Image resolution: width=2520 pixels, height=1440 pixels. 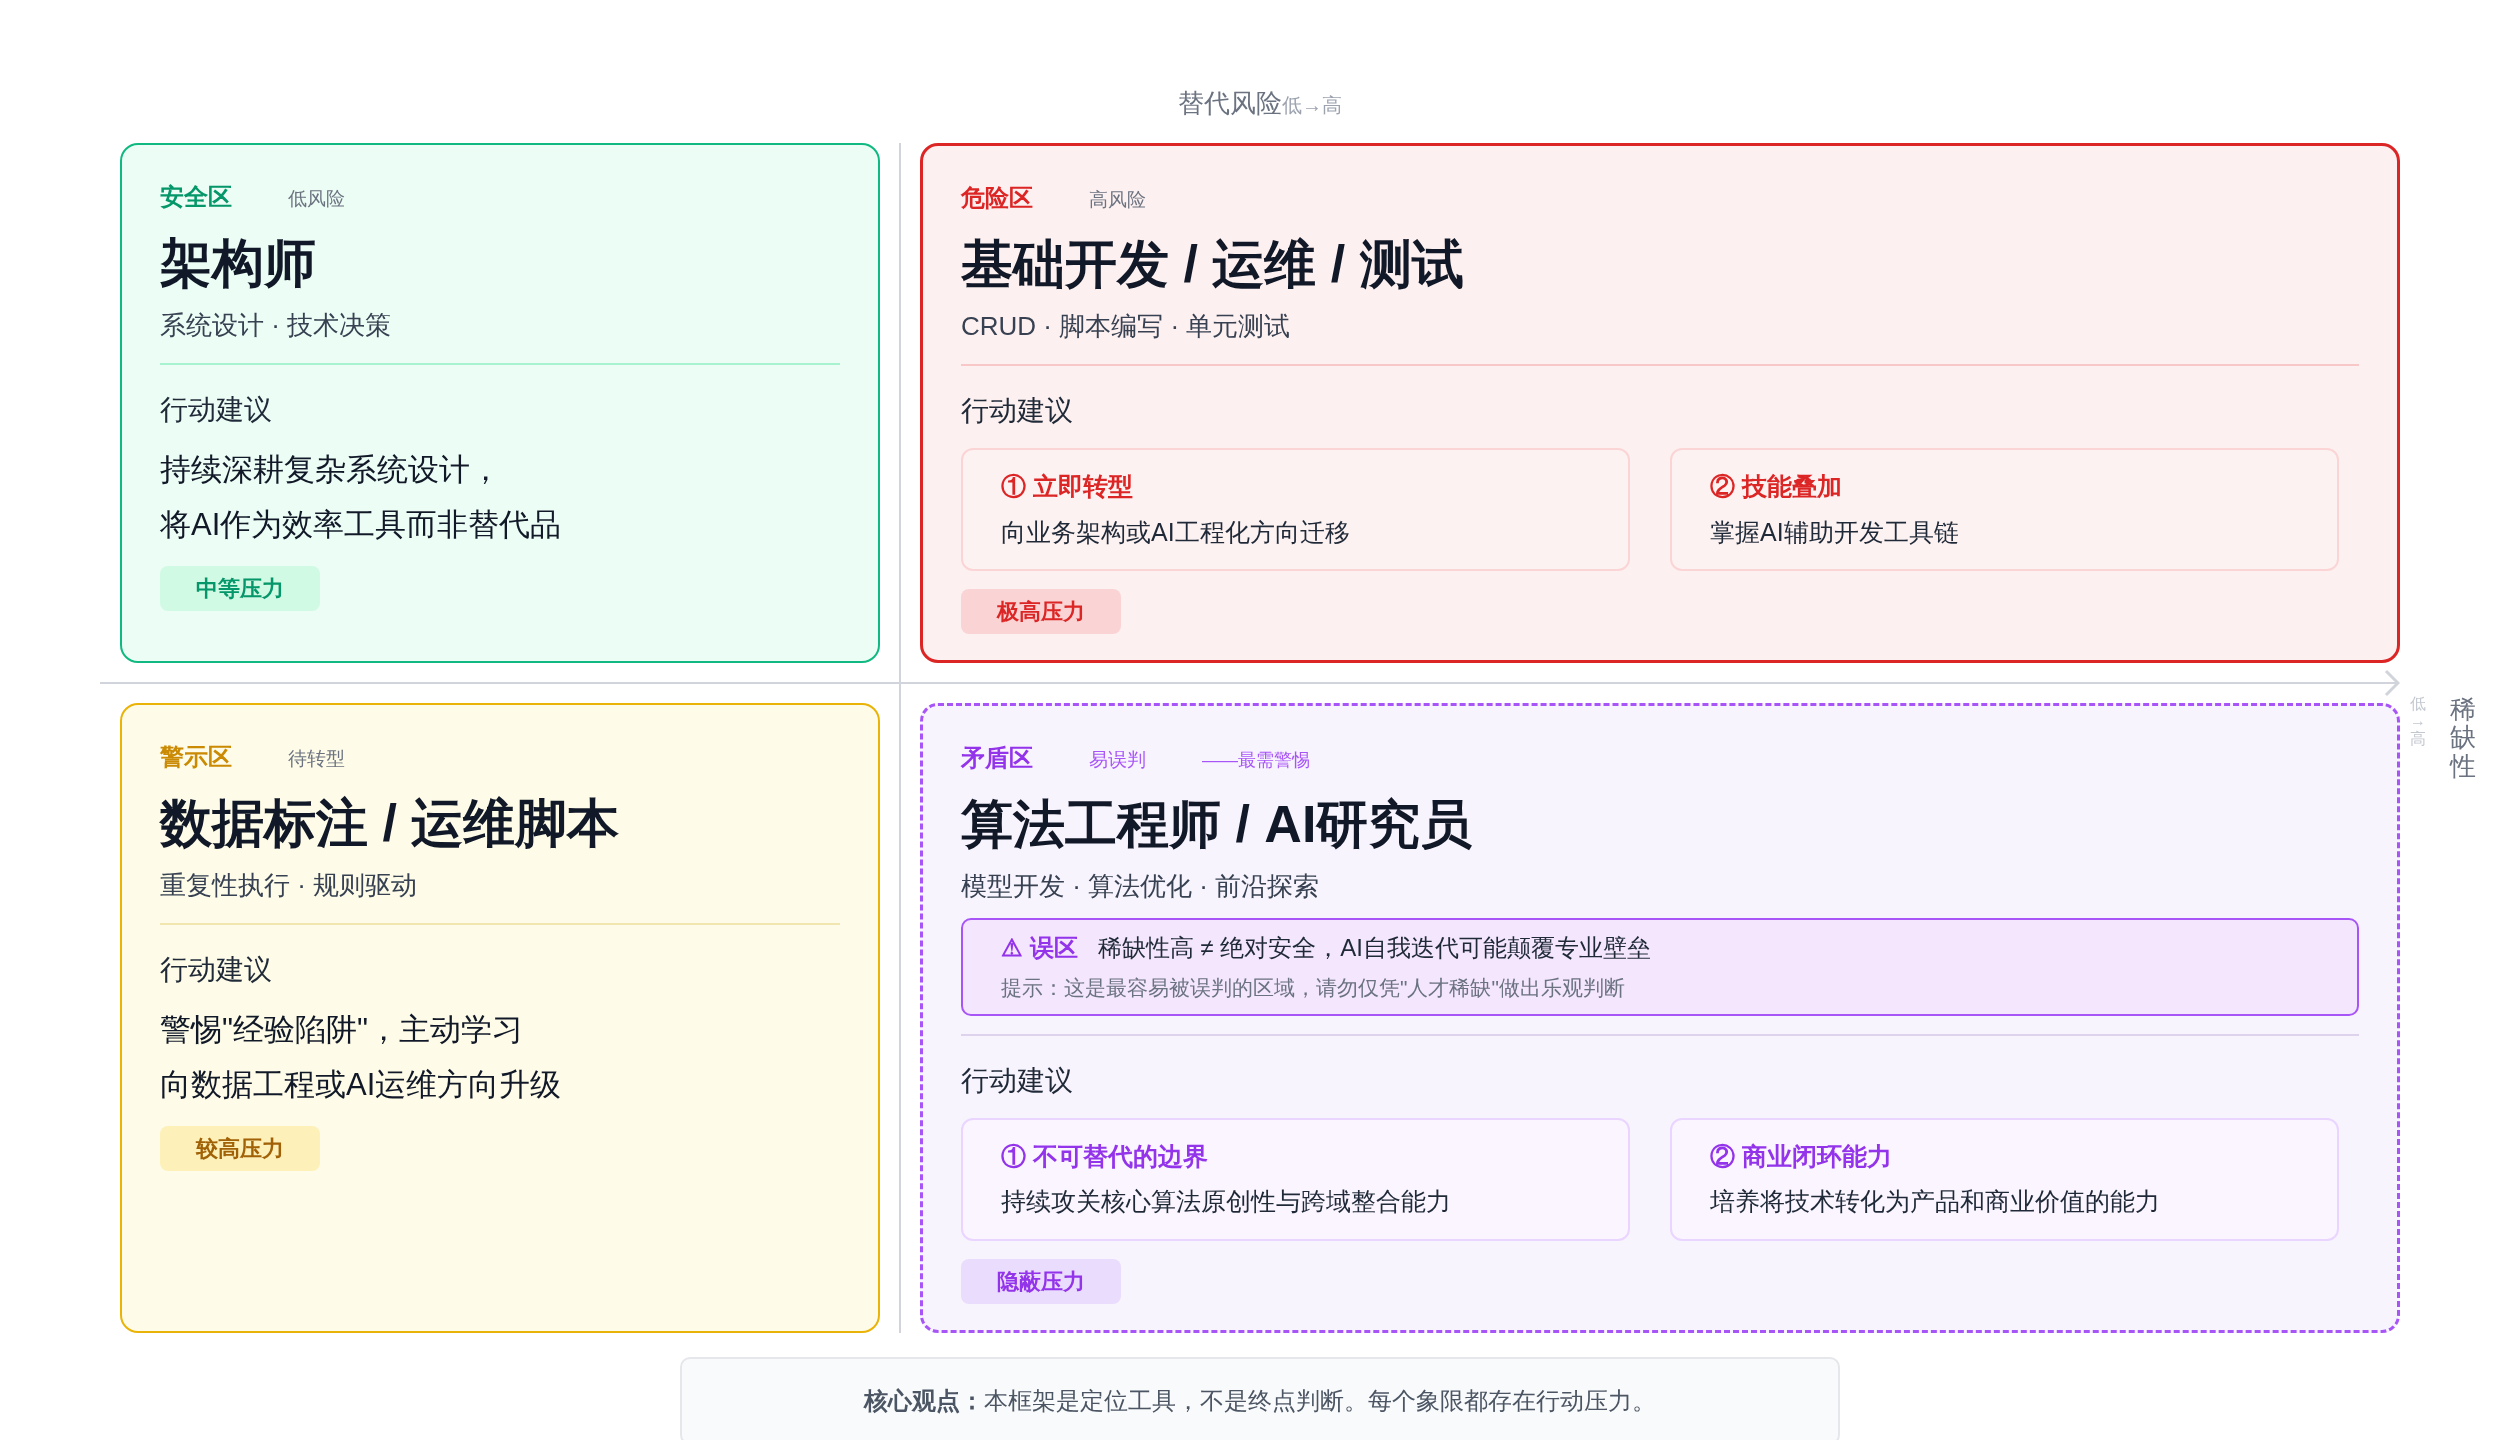 What do you see at coordinates (2463, 737) in the screenshot?
I see `axis-label: 稀缺性` at bounding box center [2463, 737].